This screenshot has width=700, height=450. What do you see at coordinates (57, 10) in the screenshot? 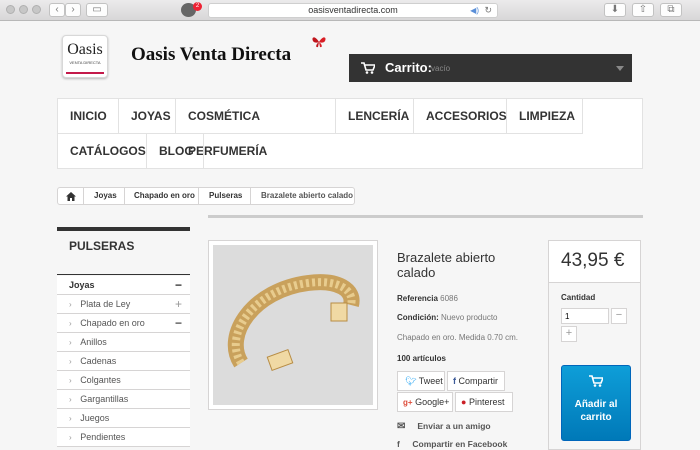
I see `back-button: ‹` at bounding box center [57, 10].